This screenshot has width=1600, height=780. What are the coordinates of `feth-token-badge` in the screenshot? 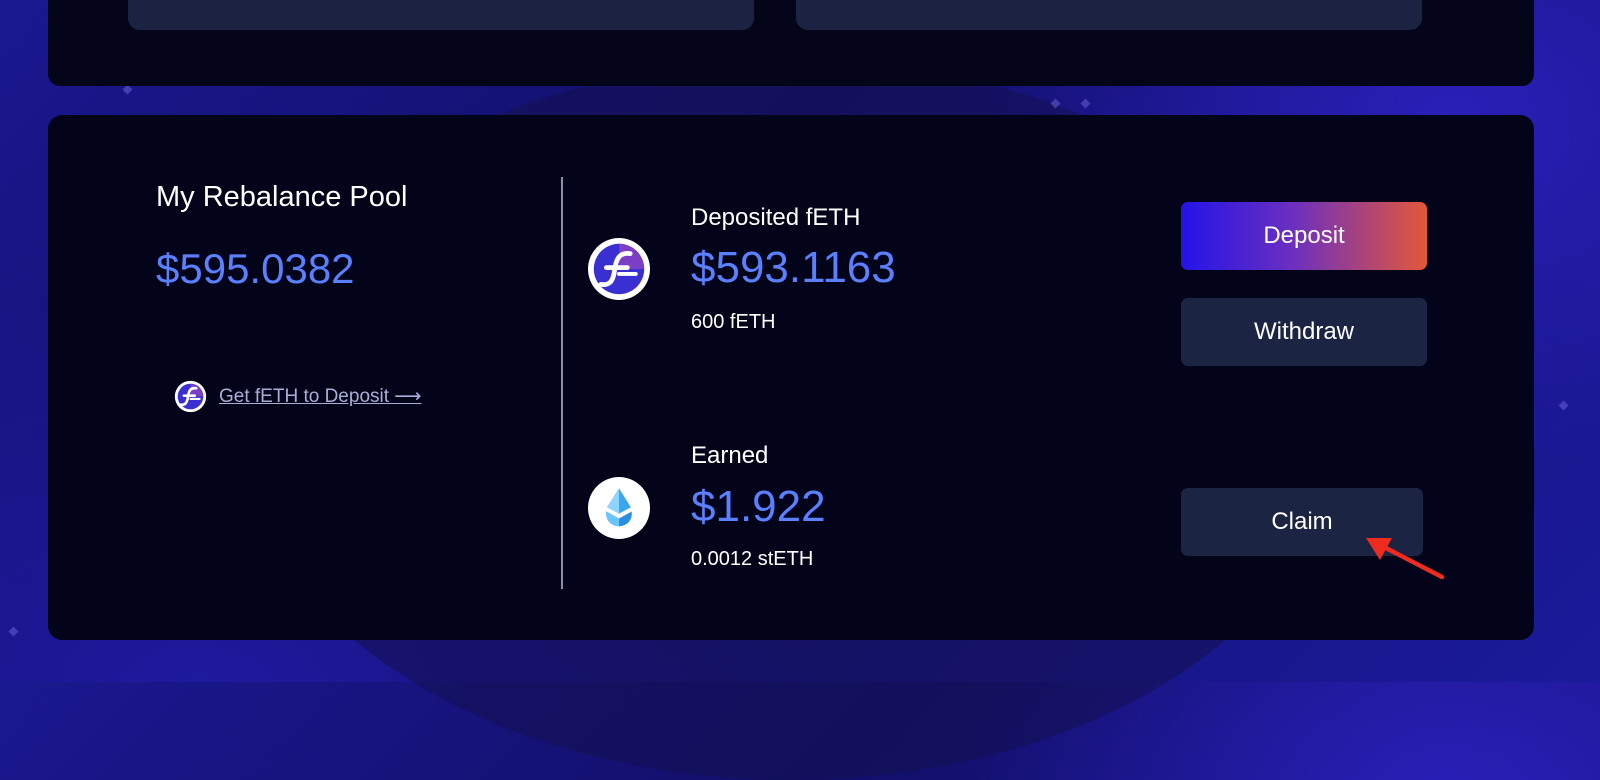 It's located at (619, 269).